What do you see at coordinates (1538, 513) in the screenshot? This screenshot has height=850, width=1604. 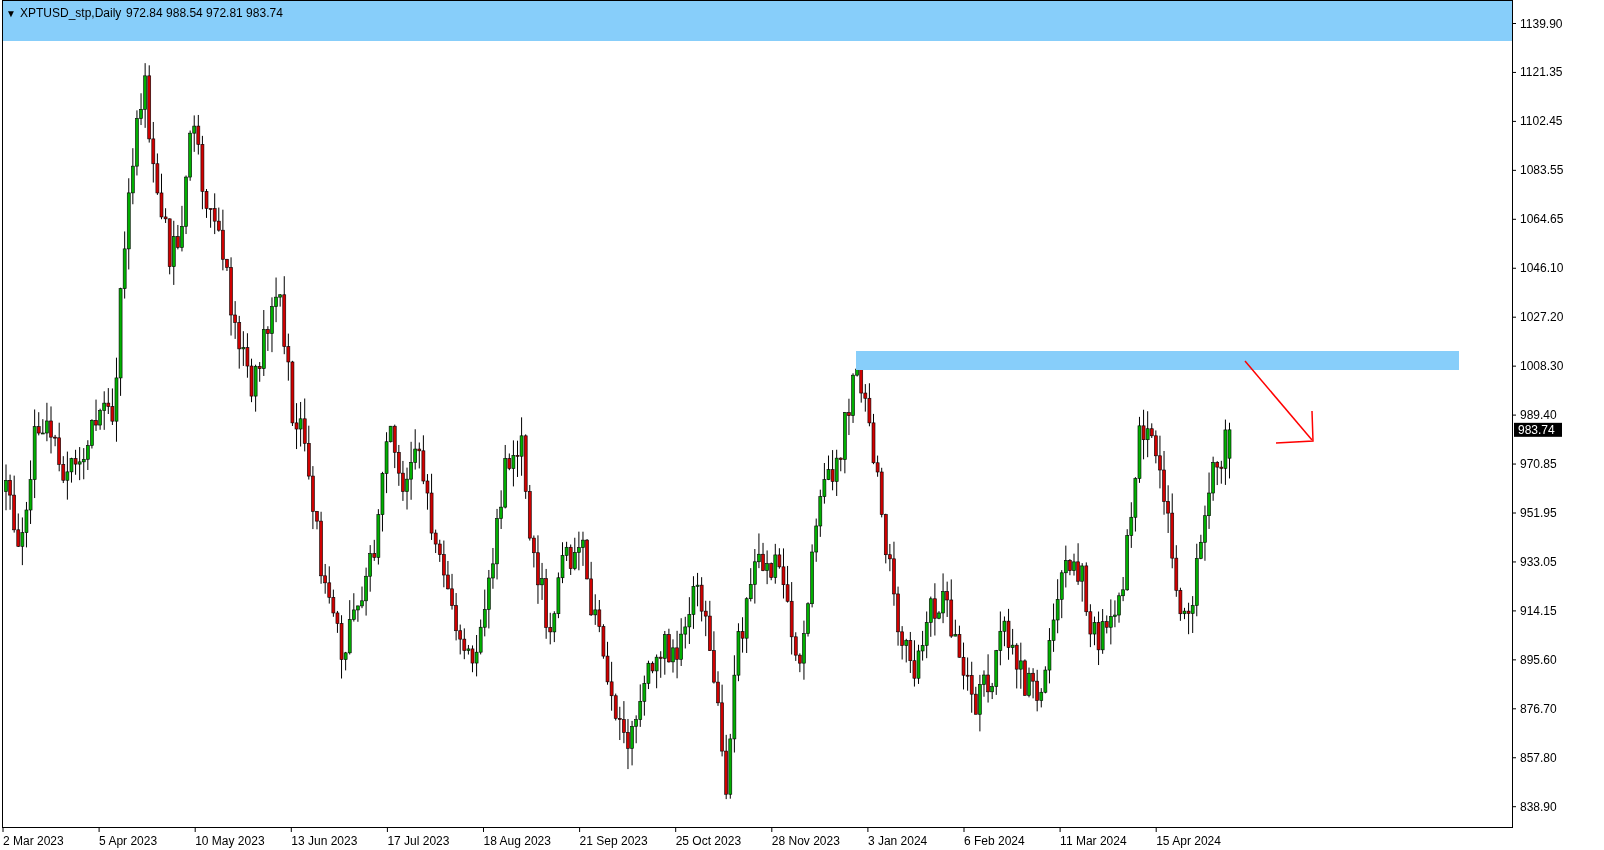 I see `price-tick-label: 951.95` at bounding box center [1538, 513].